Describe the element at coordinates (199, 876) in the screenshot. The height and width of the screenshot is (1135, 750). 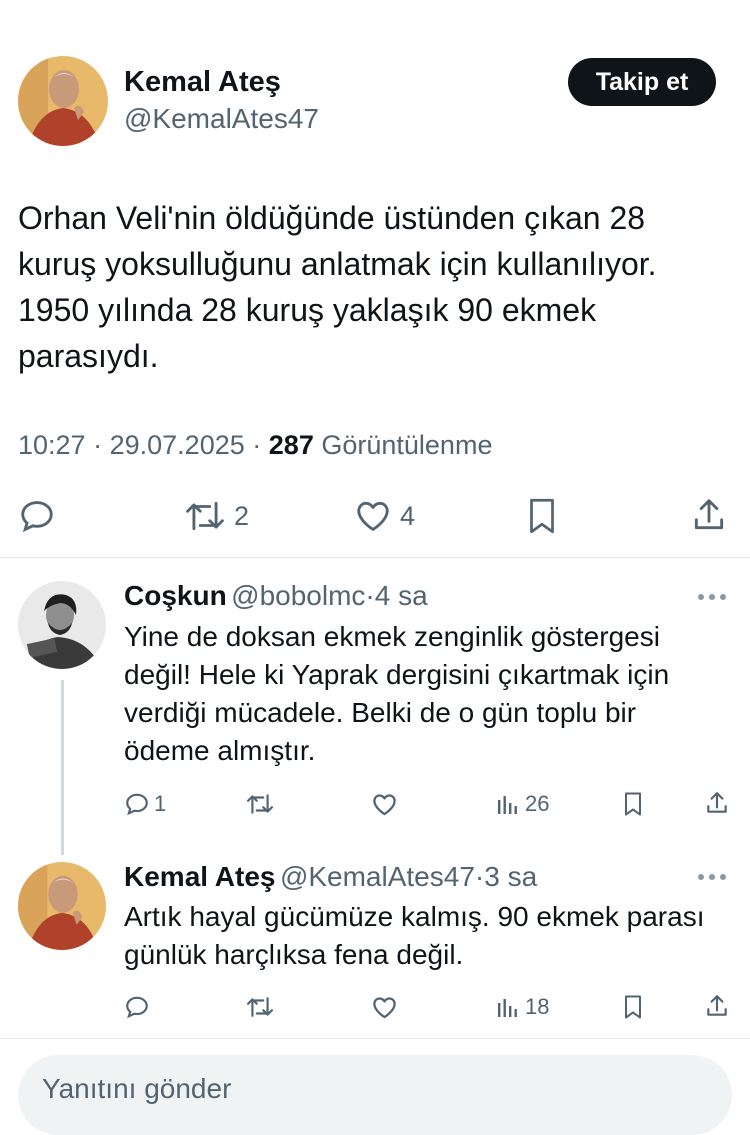
I see `reply-author-name: Kemal Ateş` at that location.